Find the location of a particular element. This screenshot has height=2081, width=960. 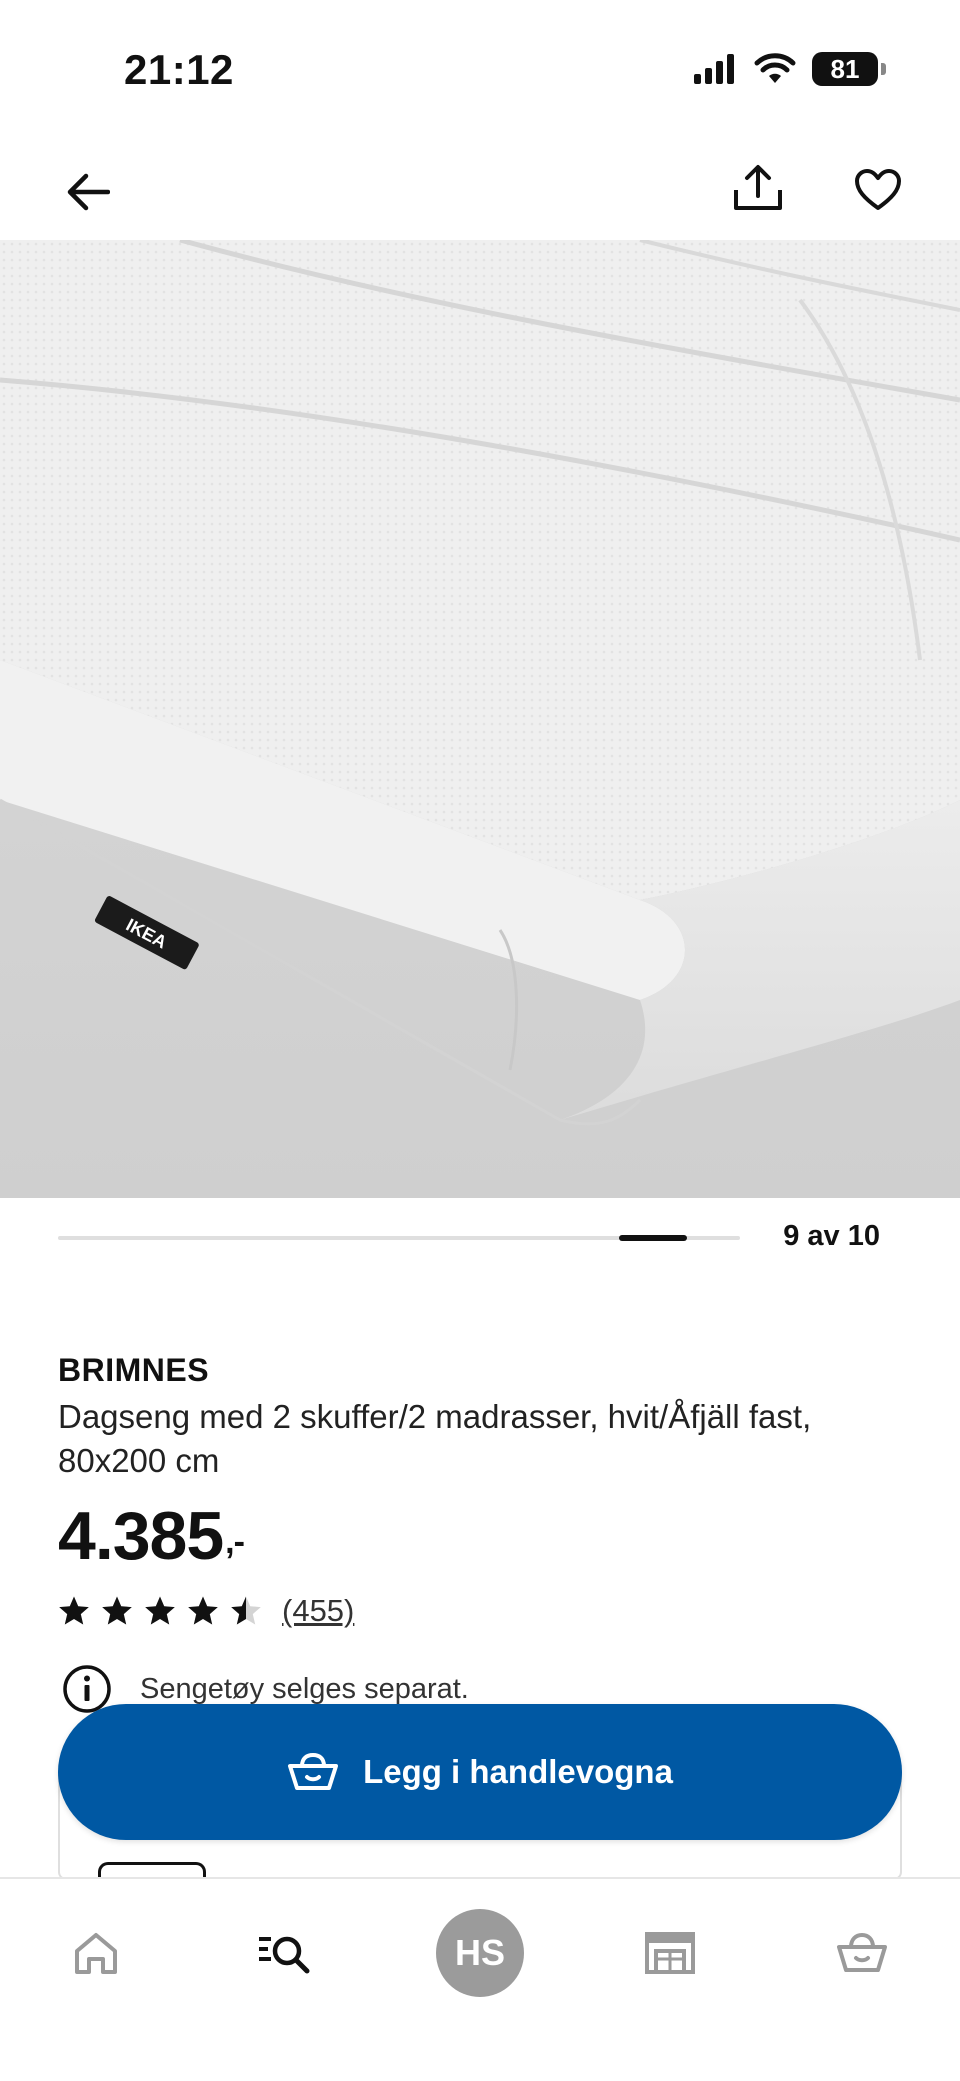

back-button is located at coordinates (88, 192).